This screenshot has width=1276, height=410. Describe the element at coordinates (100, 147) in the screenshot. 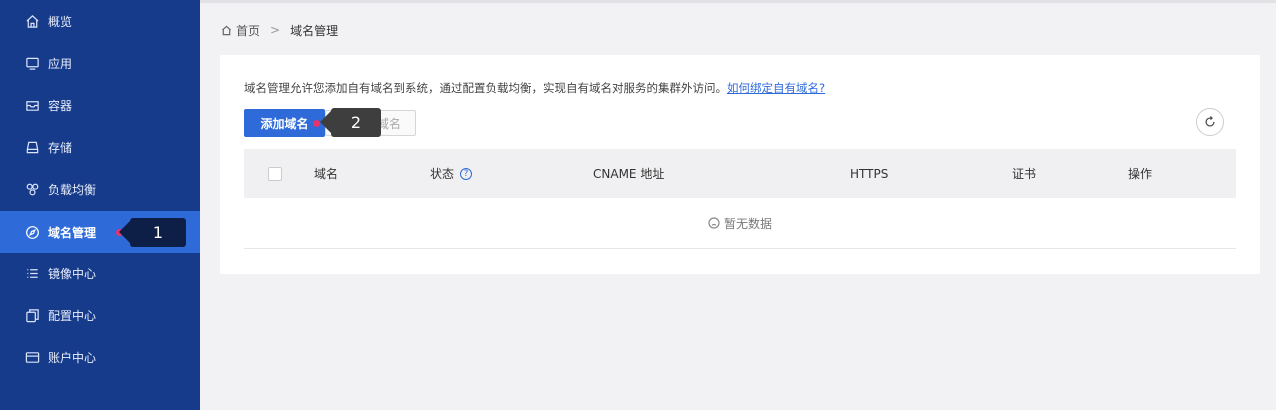

I see `sidebar-item-storage: 存储` at that location.